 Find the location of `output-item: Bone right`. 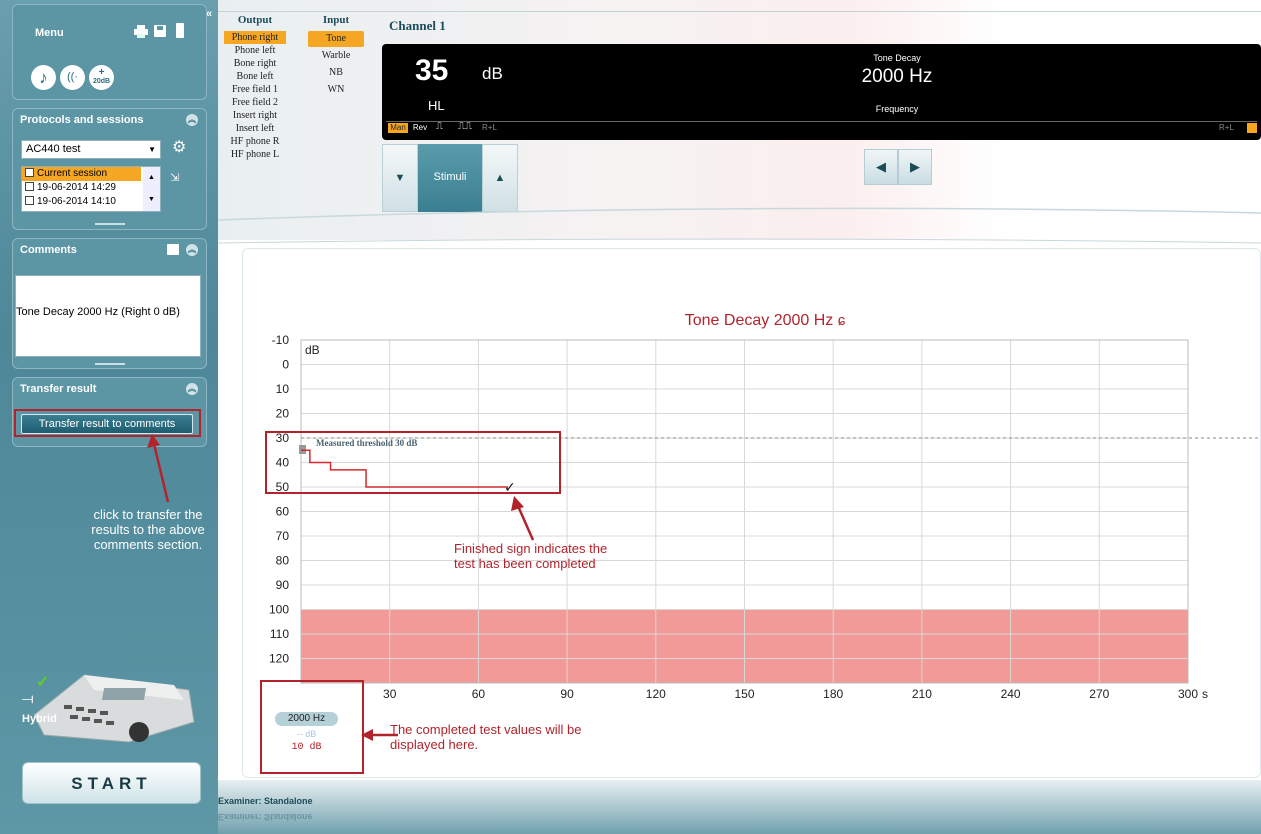

output-item: Bone right is located at coordinates (255, 63).